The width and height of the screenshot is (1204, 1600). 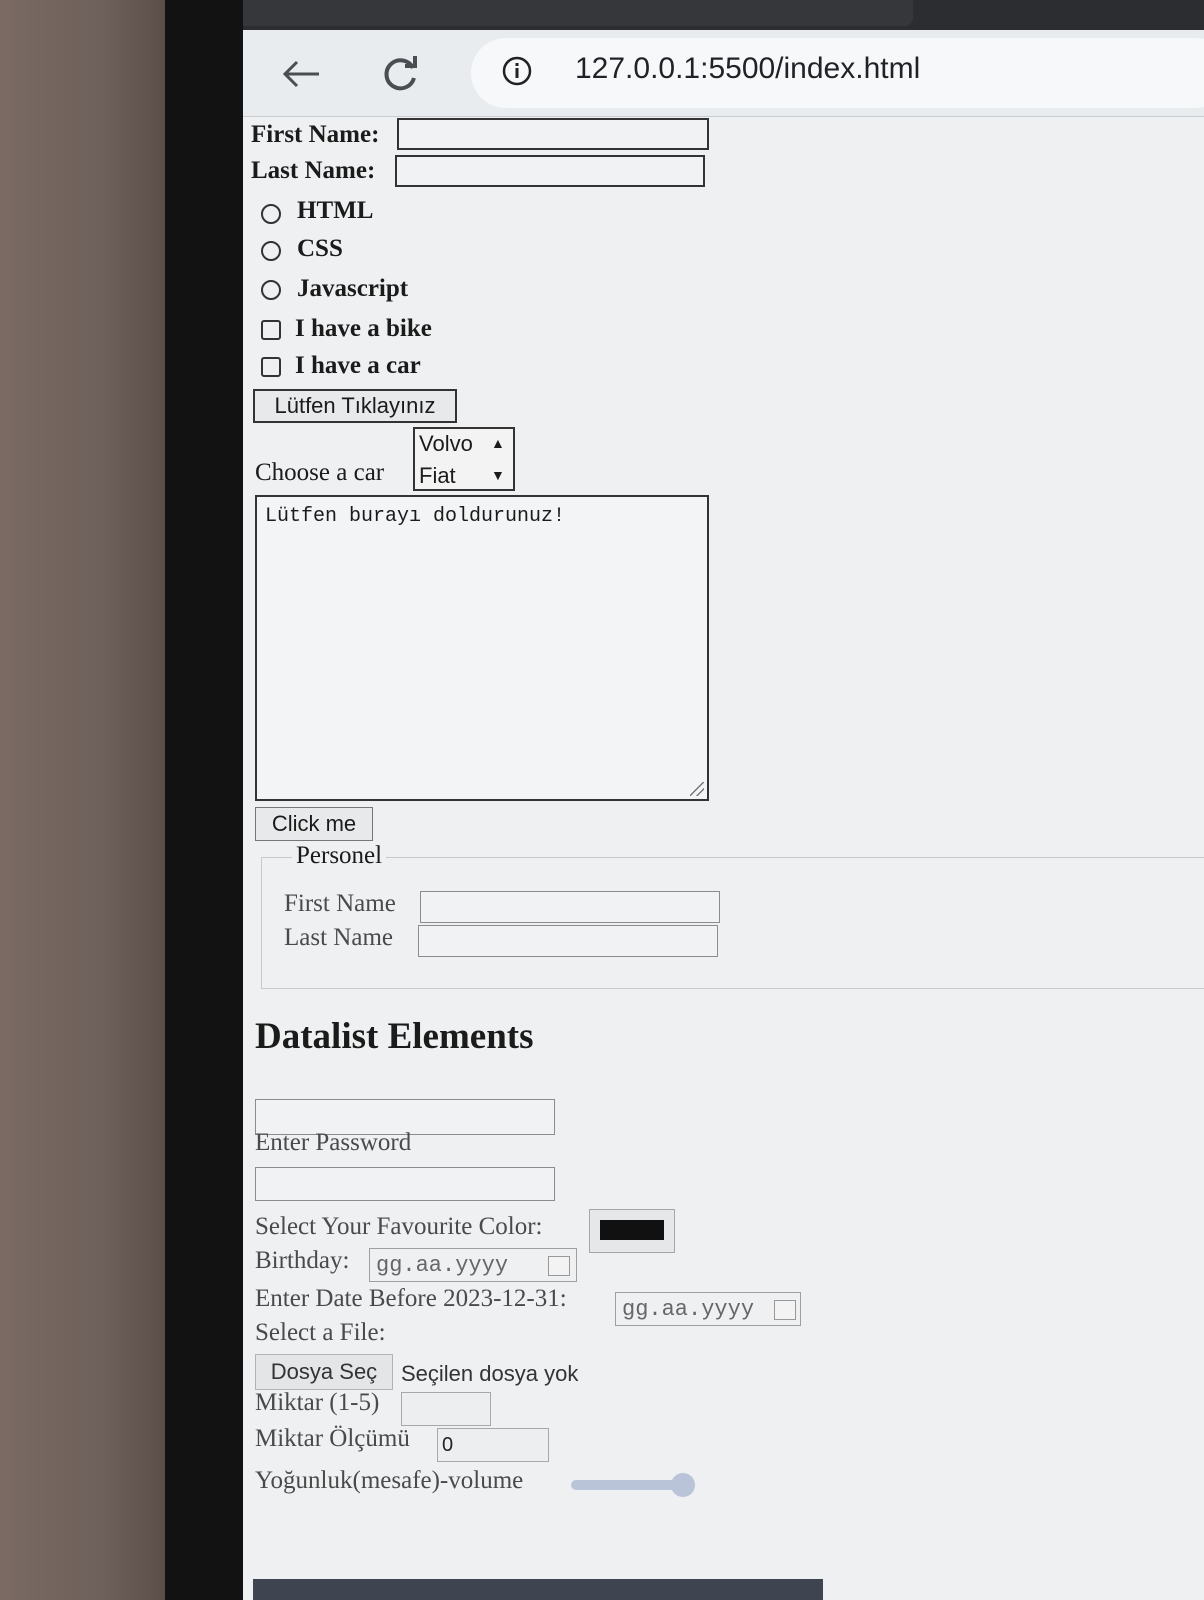 What do you see at coordinates (204, 800) in the screenshot?
I see `monitor-bezel` at bounding box center [204, 800].